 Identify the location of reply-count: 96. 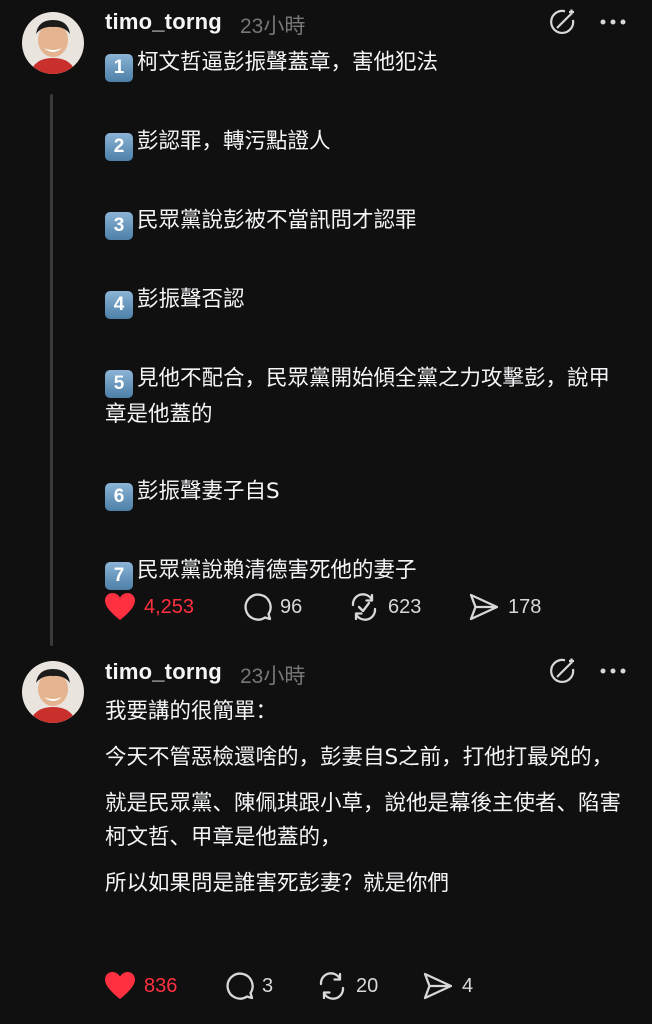
(291, 606).